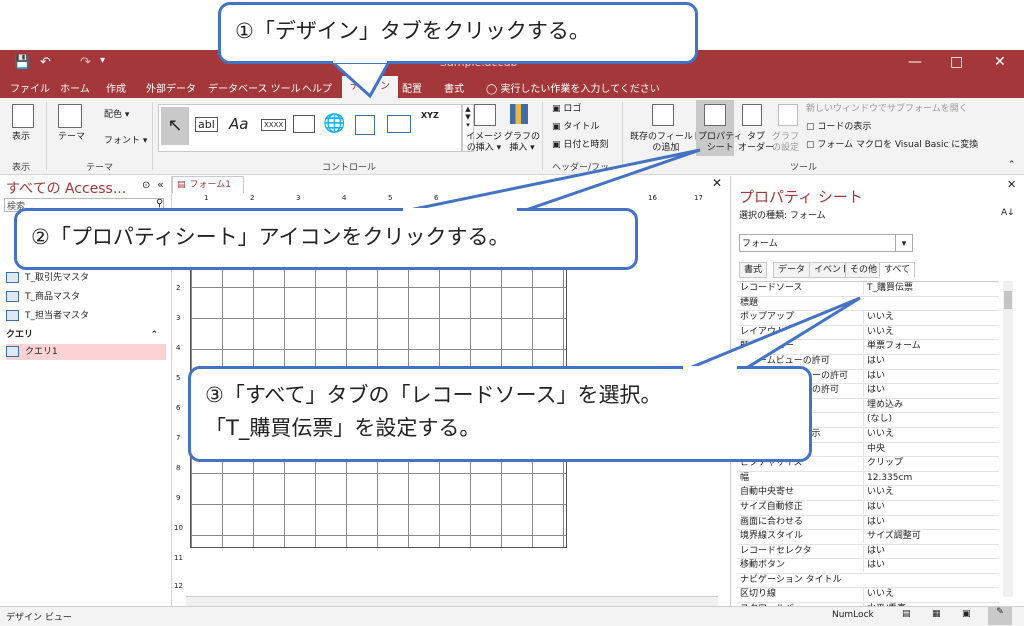 This screenshot has height=626, width=1024. Describe the element at coordinates (326, 239) in the screenshot. I see `callout-step2: ②「プロパティシート」アイコンをクリックする。` at that location.